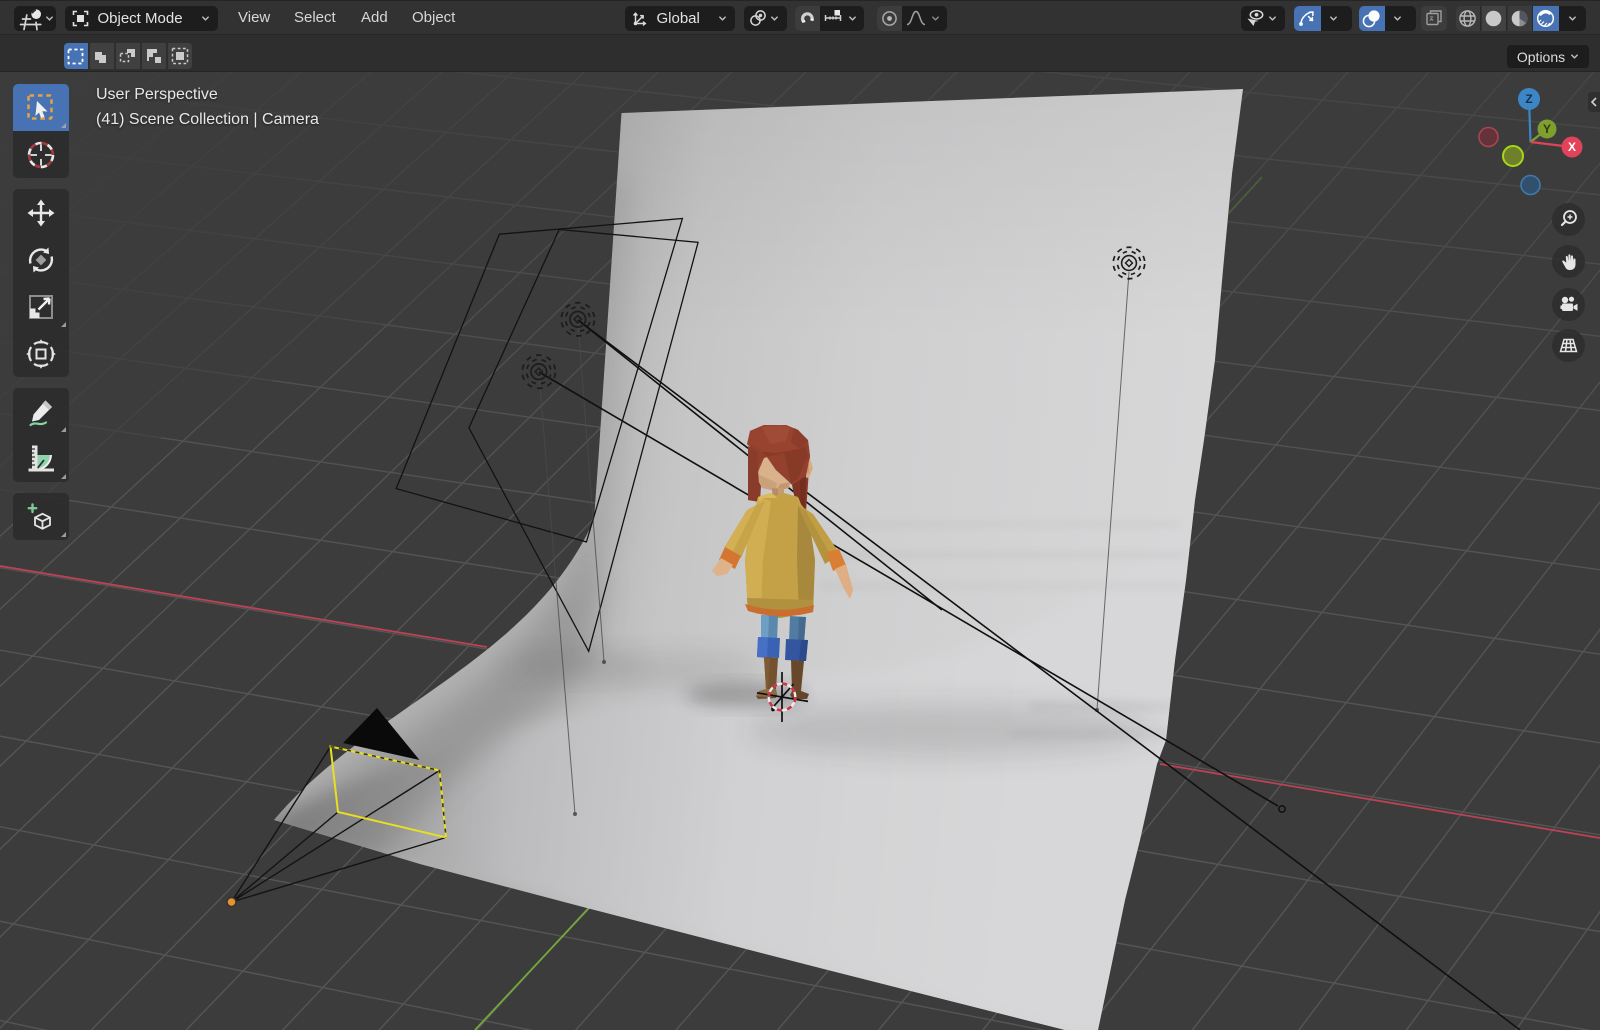 The height and width of the screenshot is (1030, 1600). Describe the element at coordinates (1572, 147) in the screenshot. I see `svg-text: X` at that location.